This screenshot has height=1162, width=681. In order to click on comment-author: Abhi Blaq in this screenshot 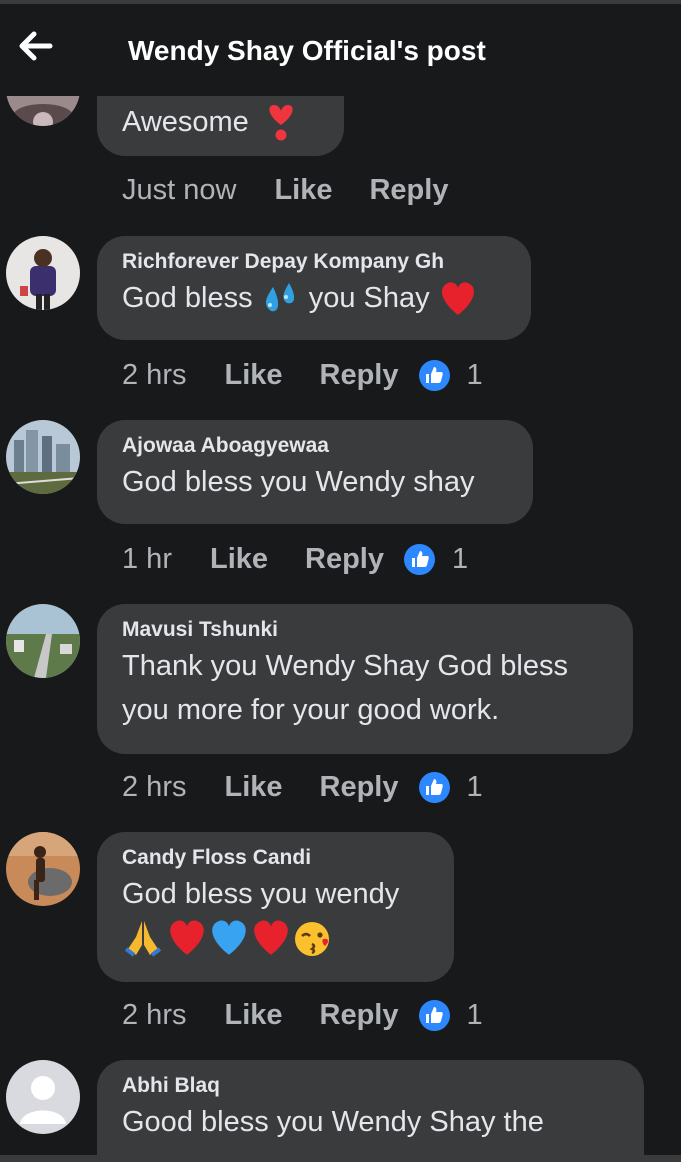, I will do `click(171, 1085)`.